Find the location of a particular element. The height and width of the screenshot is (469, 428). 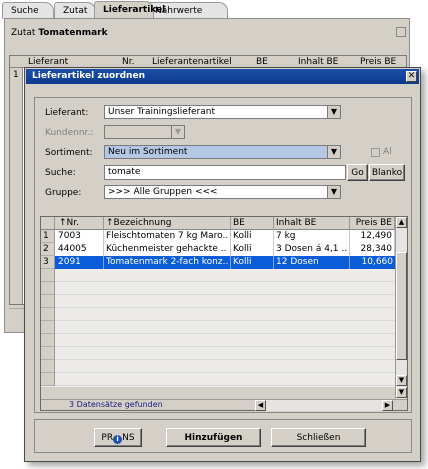

column-header-nr: ↑Nr. is located at coordinates (79, 223).